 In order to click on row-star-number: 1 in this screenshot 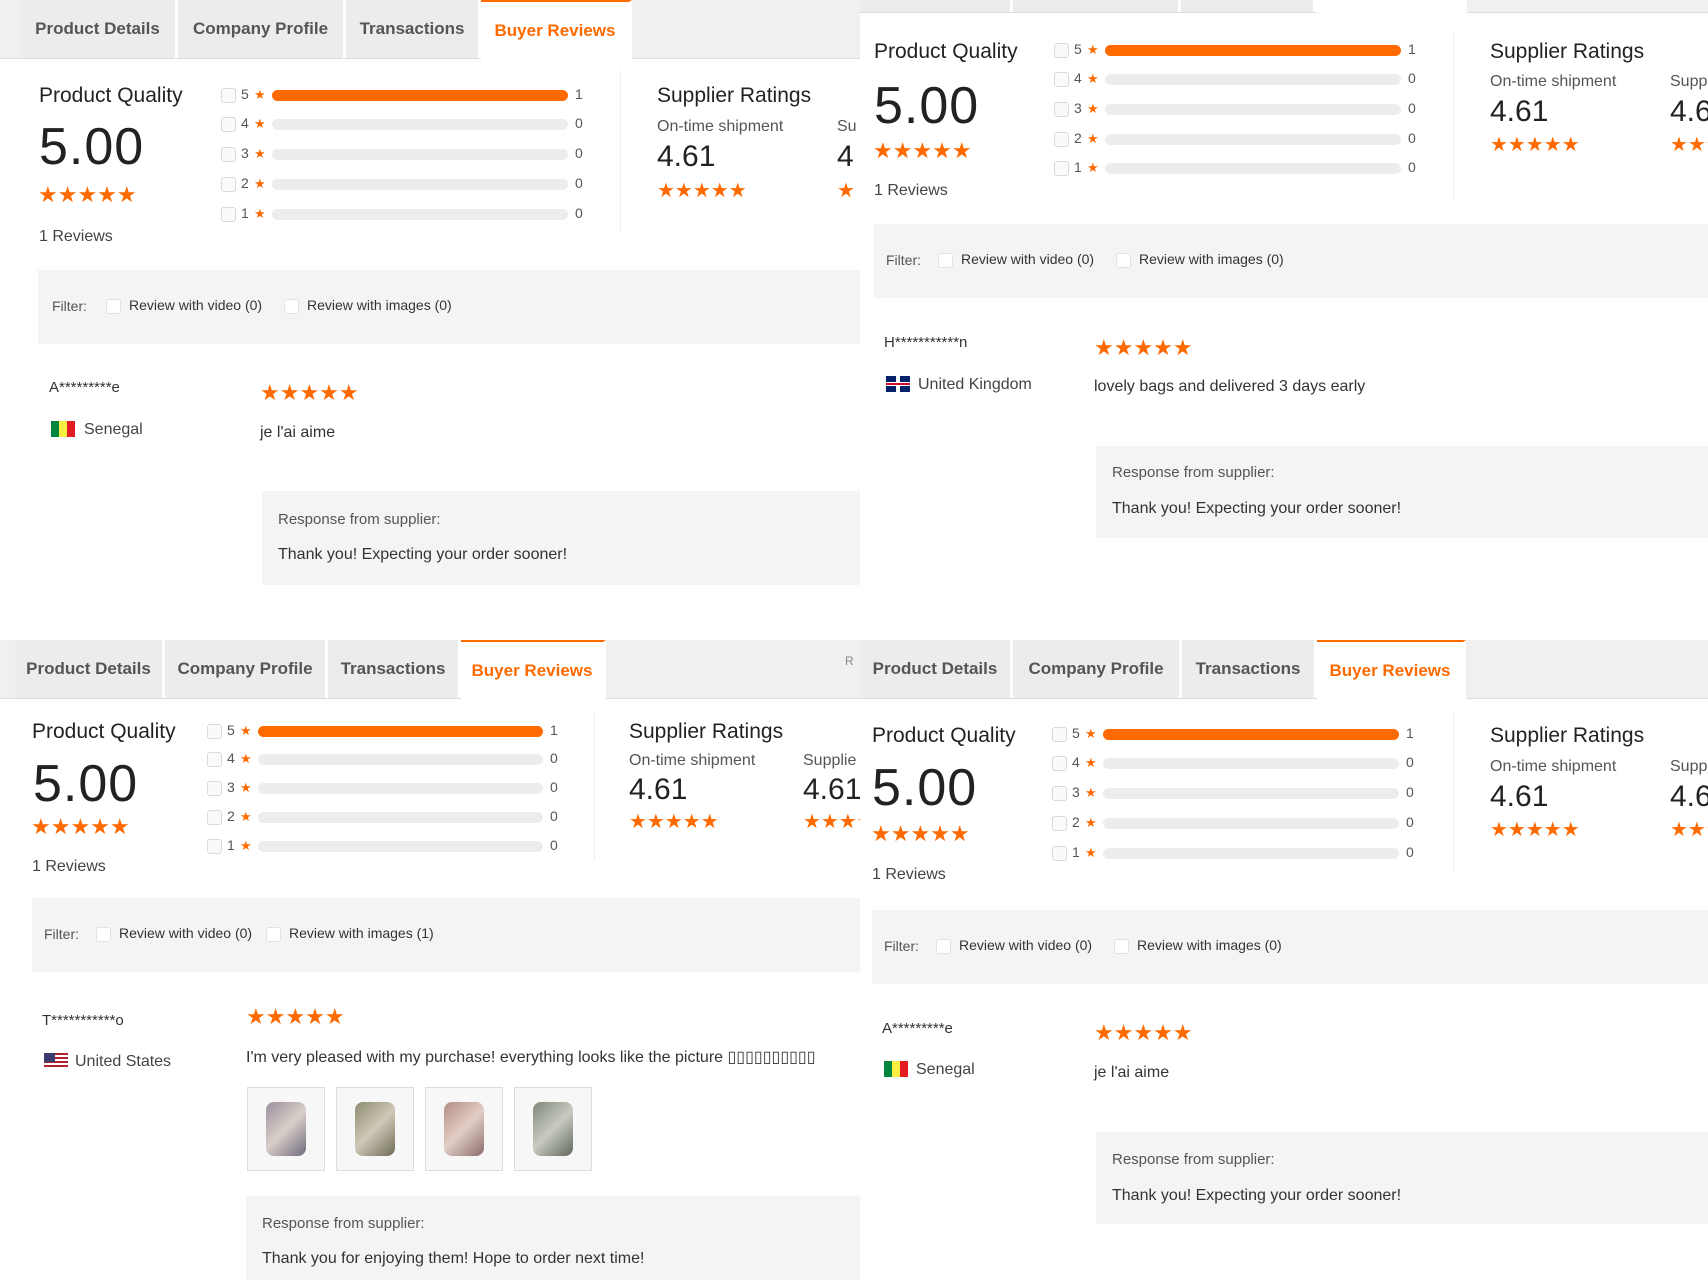, I will do `click(1076, 852)`.